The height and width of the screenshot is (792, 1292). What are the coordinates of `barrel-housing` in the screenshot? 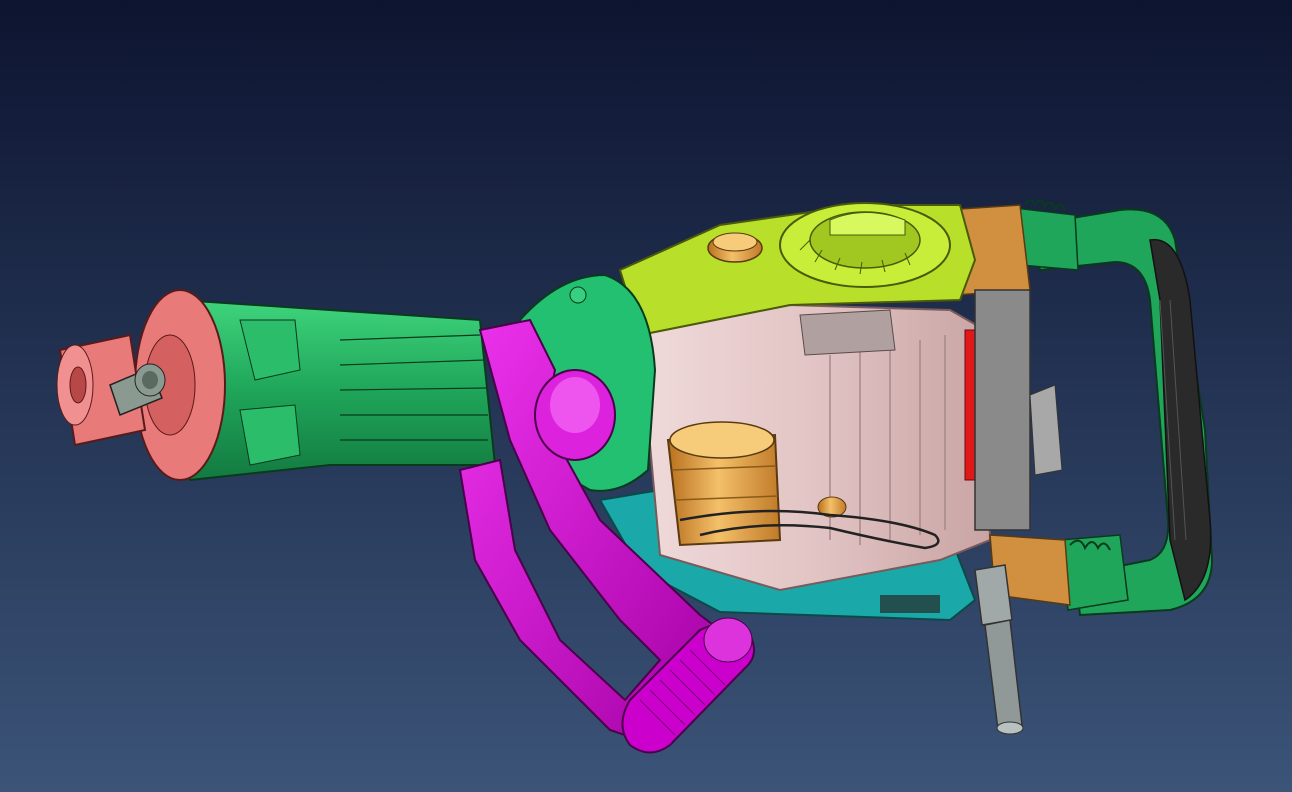 It's located at (337, 390).